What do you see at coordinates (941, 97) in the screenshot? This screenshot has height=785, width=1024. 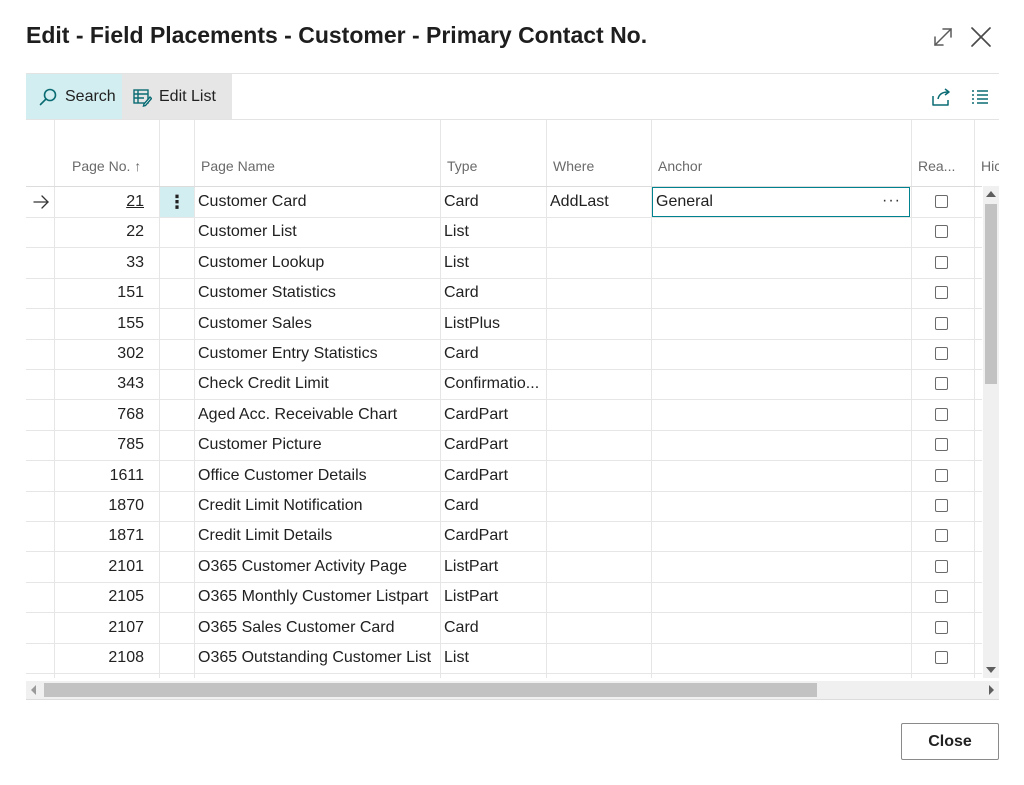 I see `share-icon` at bounding box center [941, 97].